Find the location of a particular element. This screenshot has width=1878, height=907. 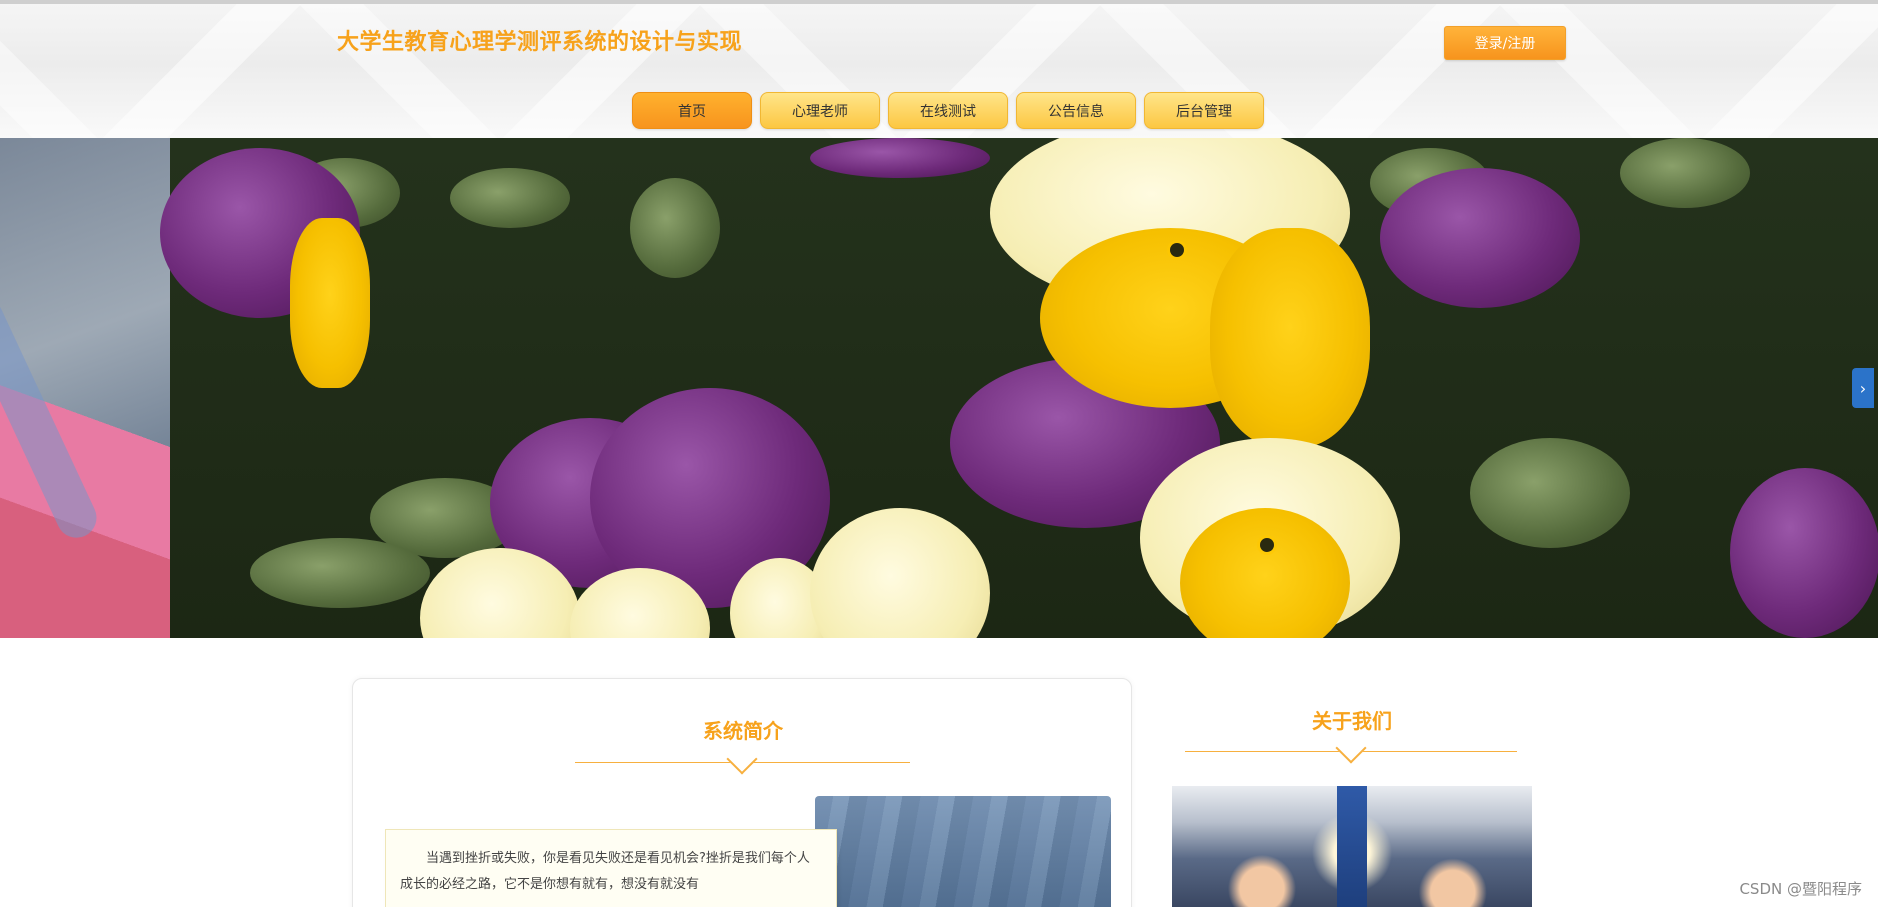

banner-previous-slide-edge is located at coordinates (85, 388).